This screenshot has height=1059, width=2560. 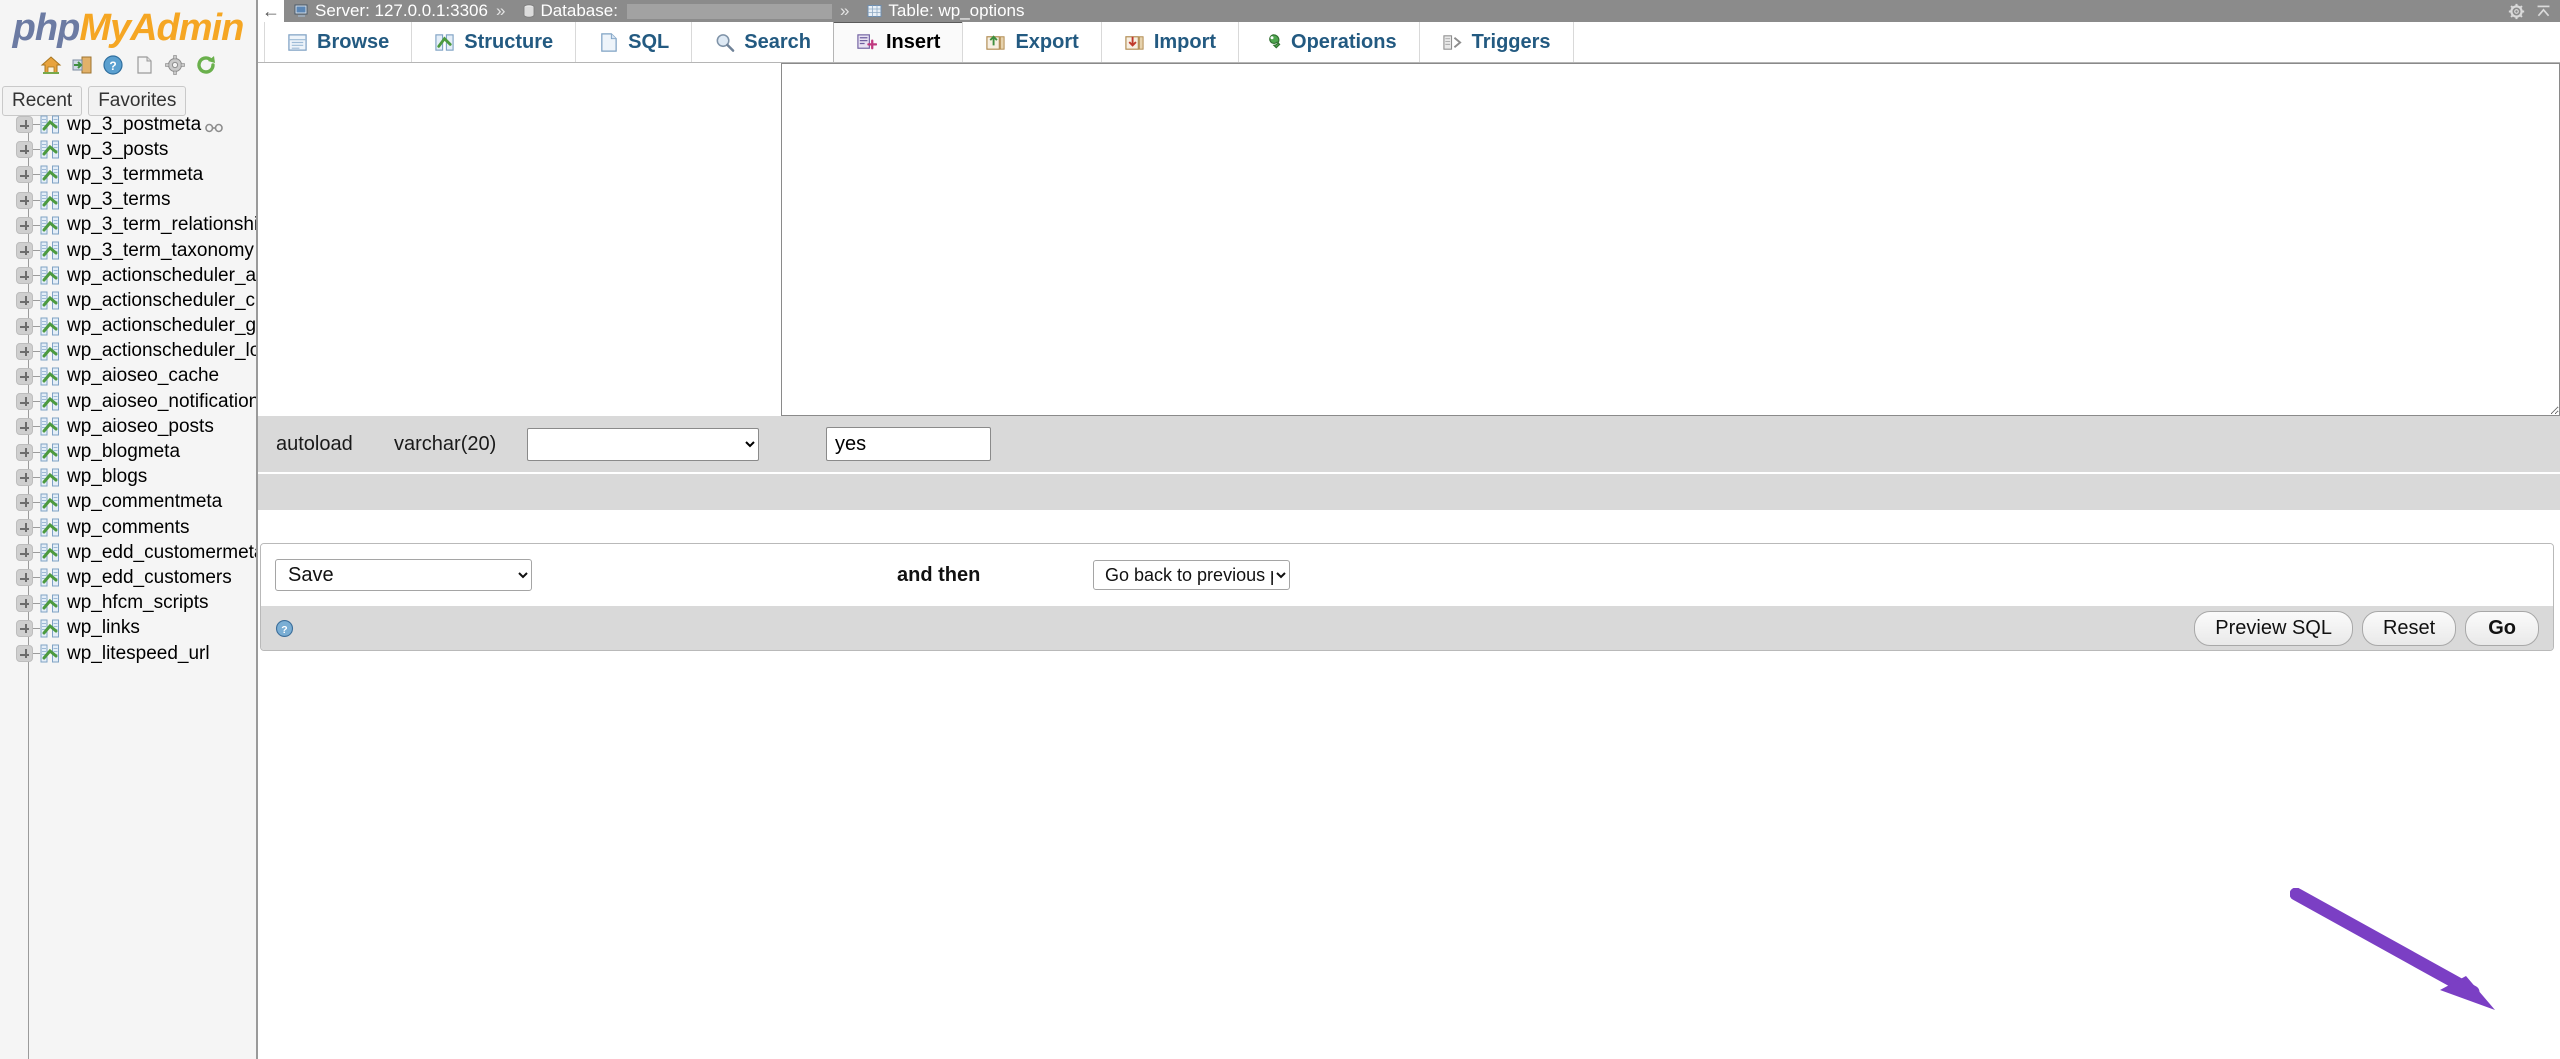 I want to click on breadcrumb-database: Database:, so click(x=677, y=11).